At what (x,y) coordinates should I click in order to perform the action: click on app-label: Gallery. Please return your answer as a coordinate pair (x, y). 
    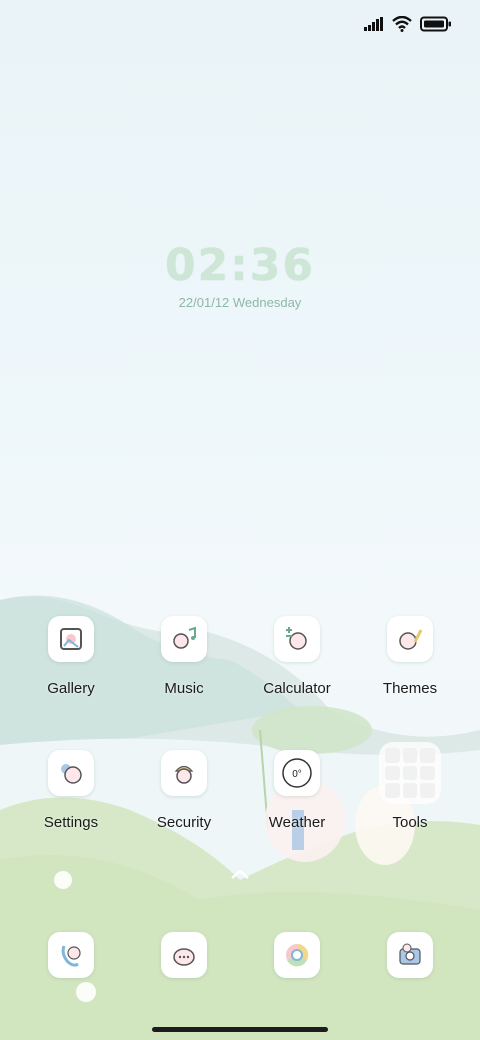
    Looking at the image, I should click on (71, 688).